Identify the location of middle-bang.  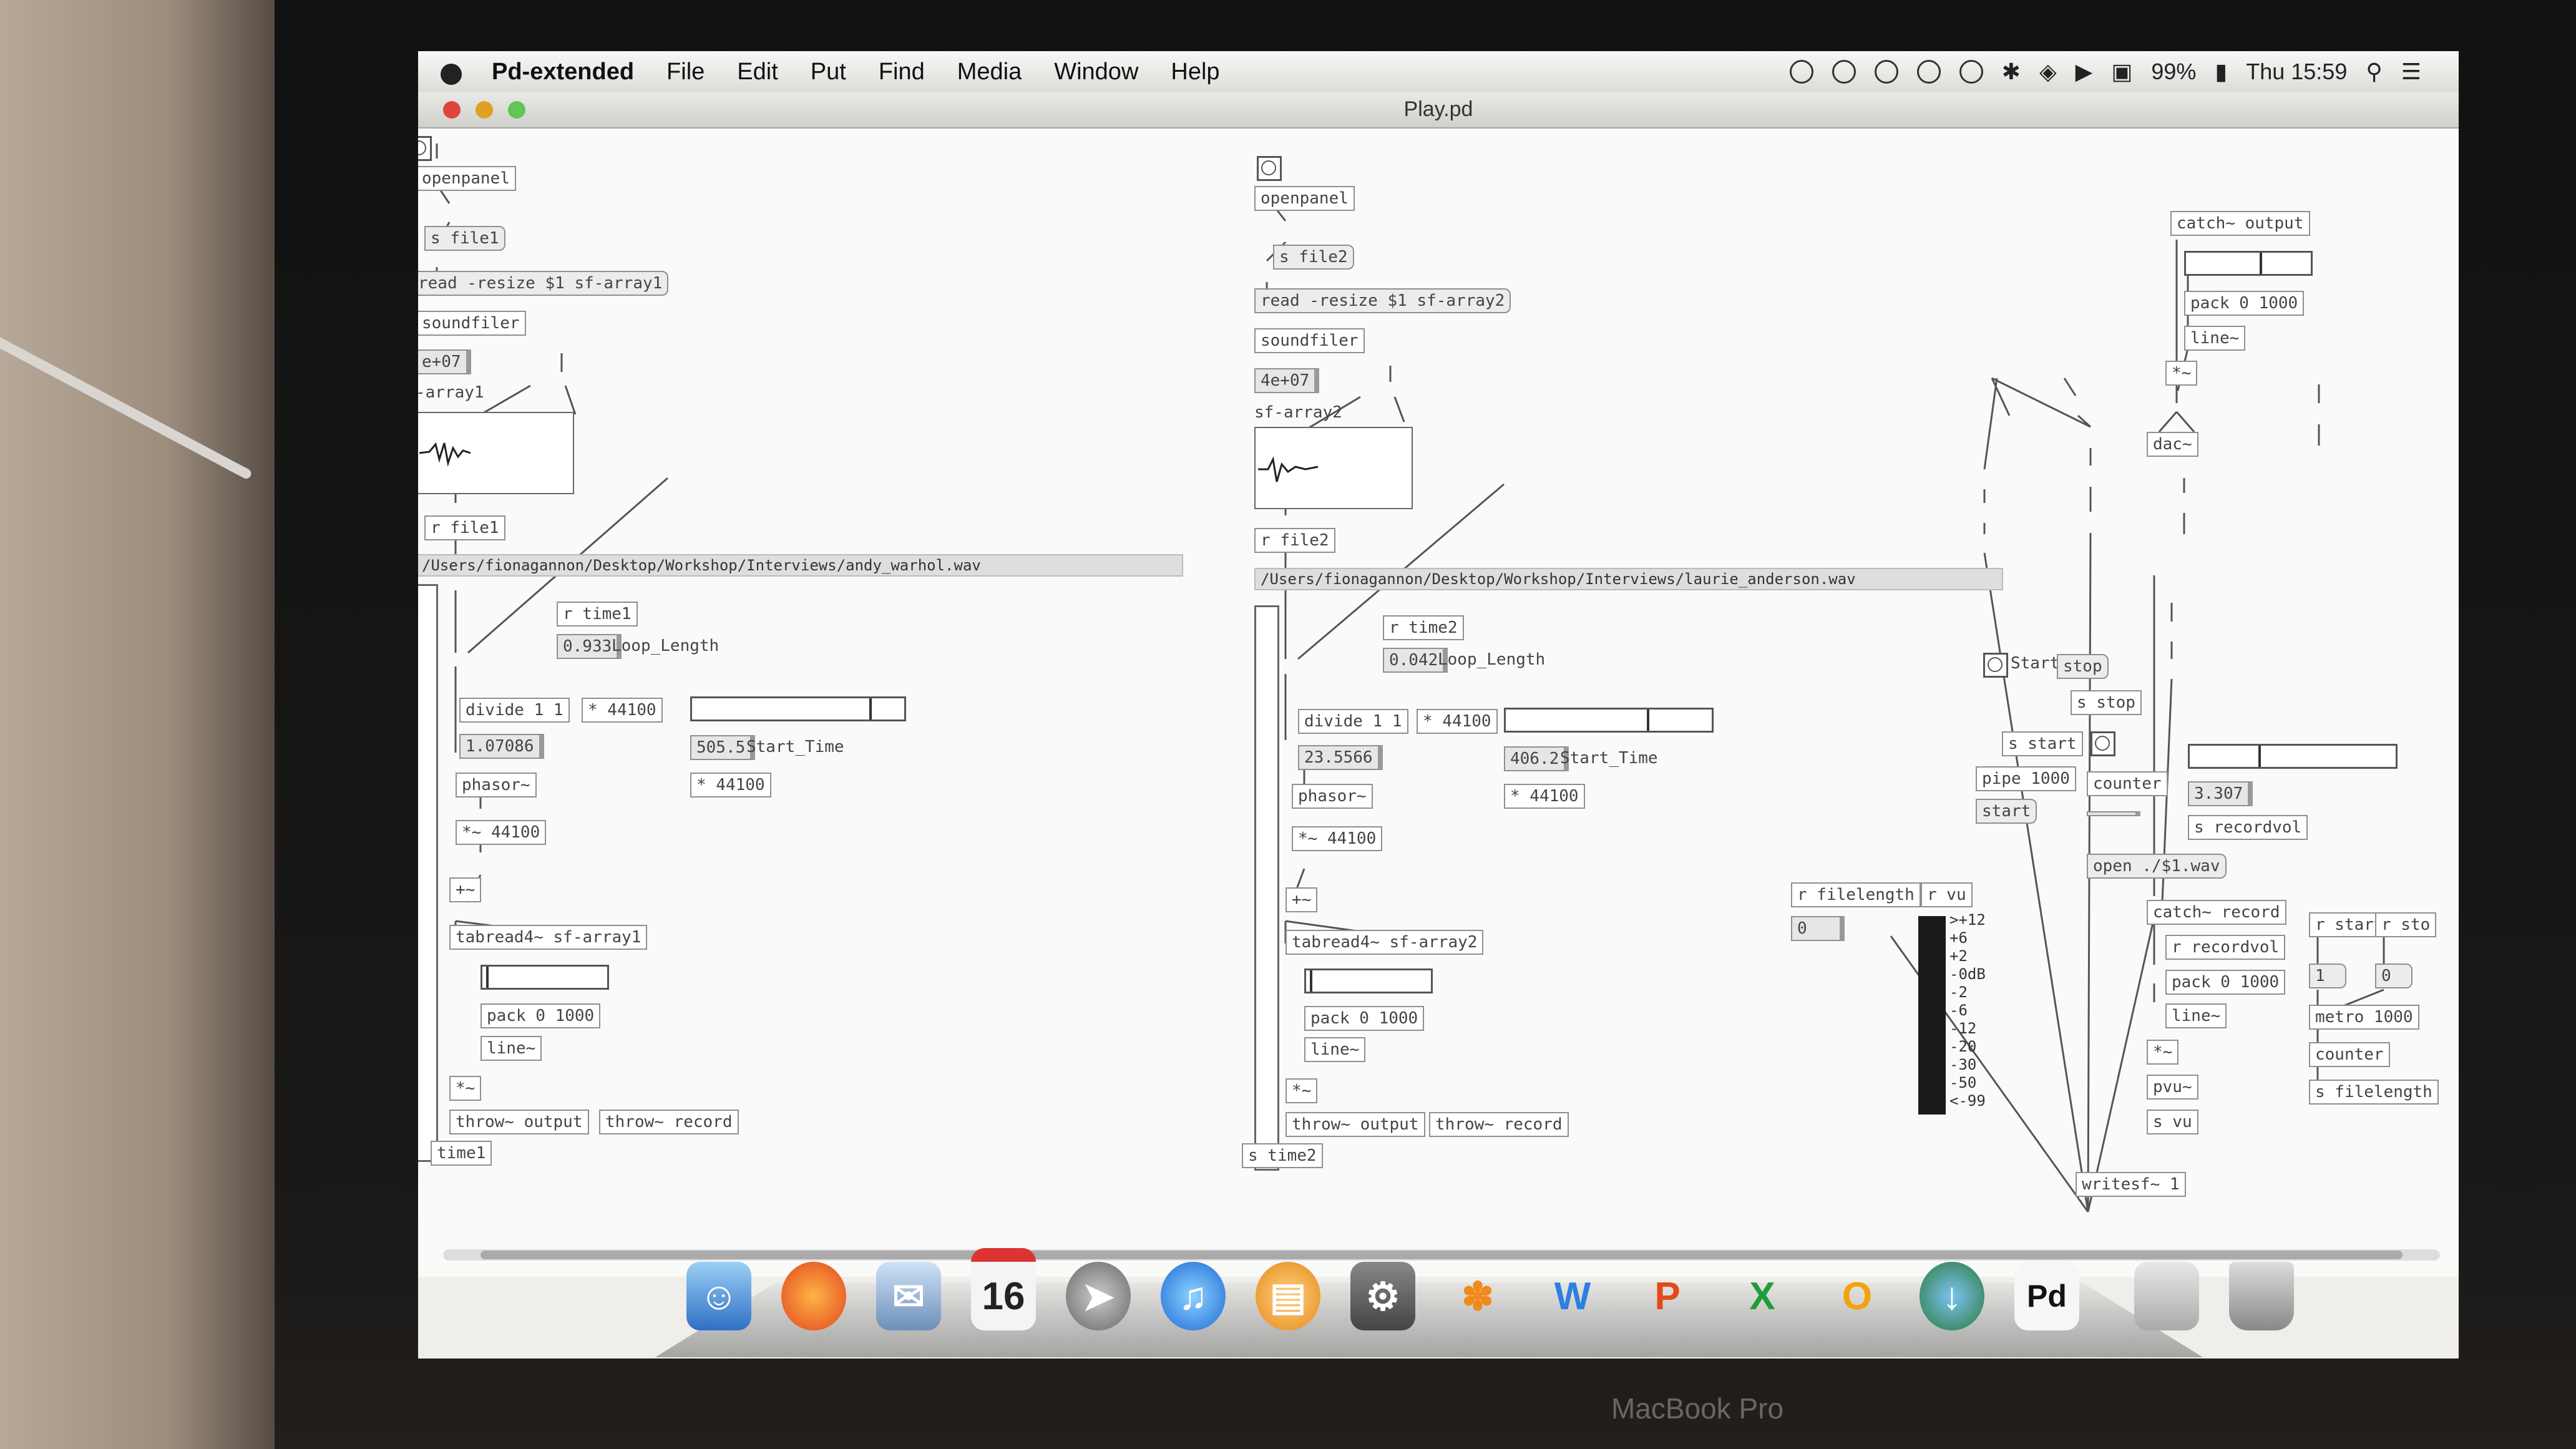
(1269, 168).